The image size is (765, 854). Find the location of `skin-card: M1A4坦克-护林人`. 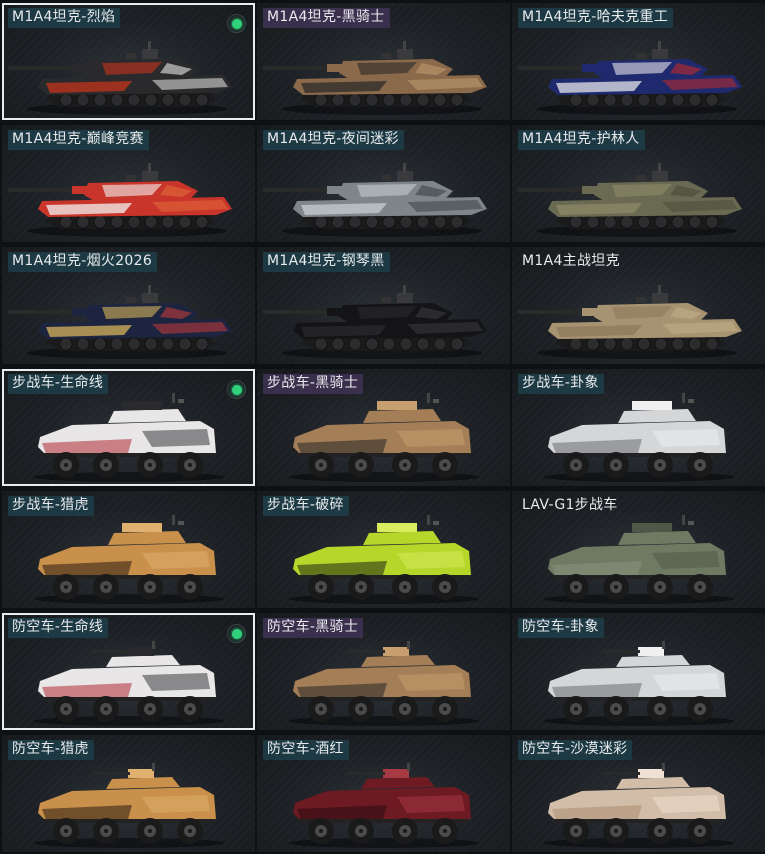

skin-card: M1A4坦克-护林人 is located at coordinates (638, 183).